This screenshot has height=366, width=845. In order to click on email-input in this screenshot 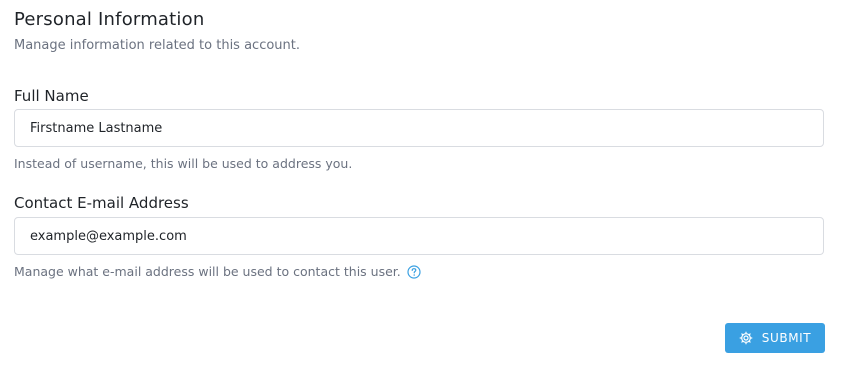, I will do `click(419, 236)`.